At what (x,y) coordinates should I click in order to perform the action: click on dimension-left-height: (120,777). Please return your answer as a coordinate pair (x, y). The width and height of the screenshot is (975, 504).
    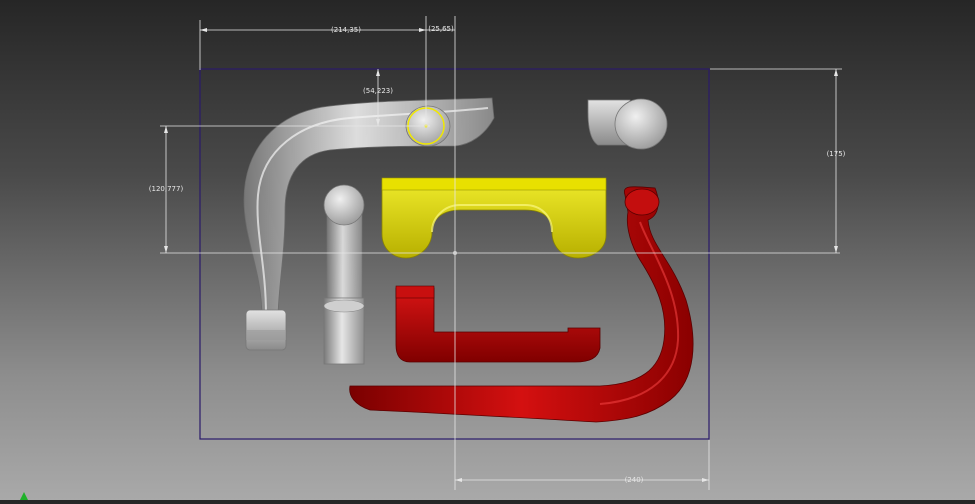
    Looking at the image, I should click on (166, 189).